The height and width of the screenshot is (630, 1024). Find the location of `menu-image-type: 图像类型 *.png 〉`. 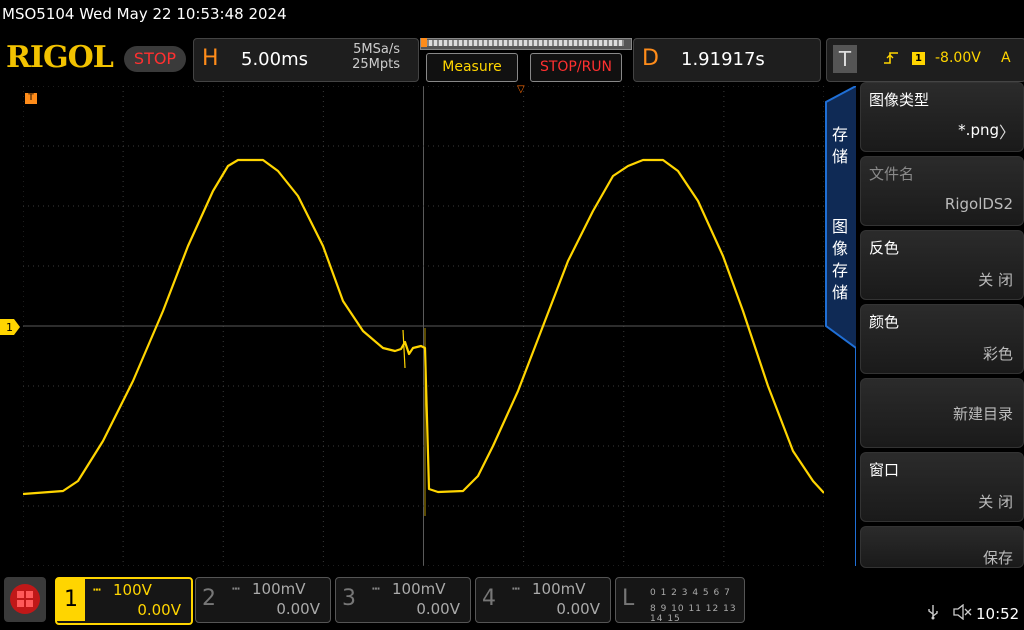

menu-image-type: 图像类型 *.png 〉 is located at coordinates (942, 117).